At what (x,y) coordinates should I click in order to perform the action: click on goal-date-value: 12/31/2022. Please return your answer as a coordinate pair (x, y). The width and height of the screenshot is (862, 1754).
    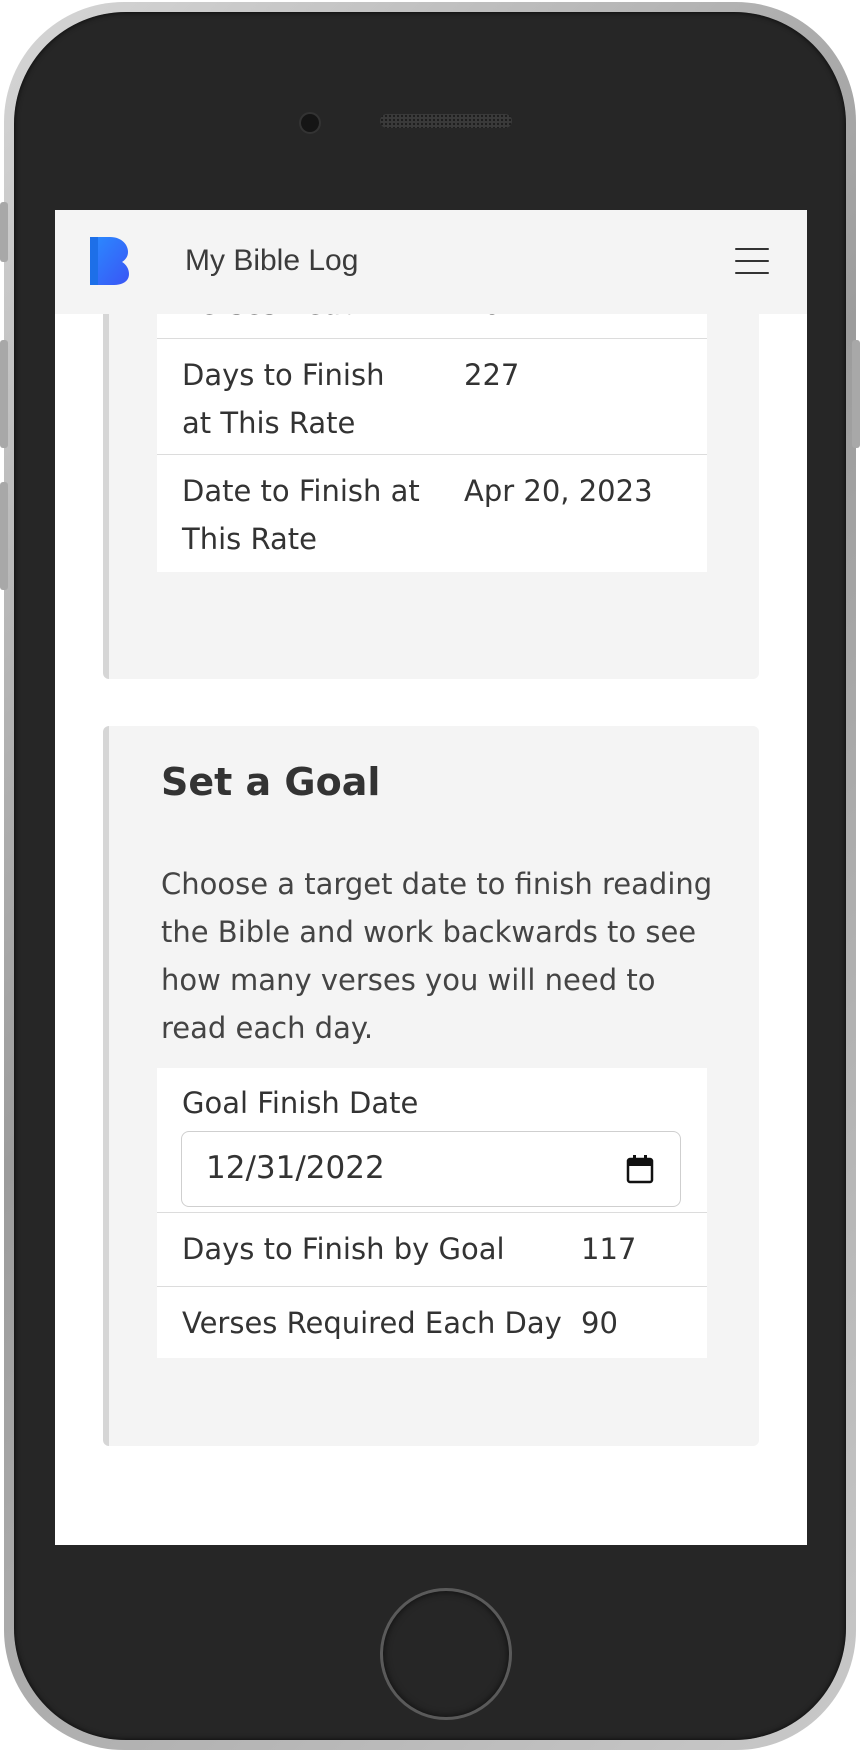
    Looking at the image, I should click on (295, 1168).